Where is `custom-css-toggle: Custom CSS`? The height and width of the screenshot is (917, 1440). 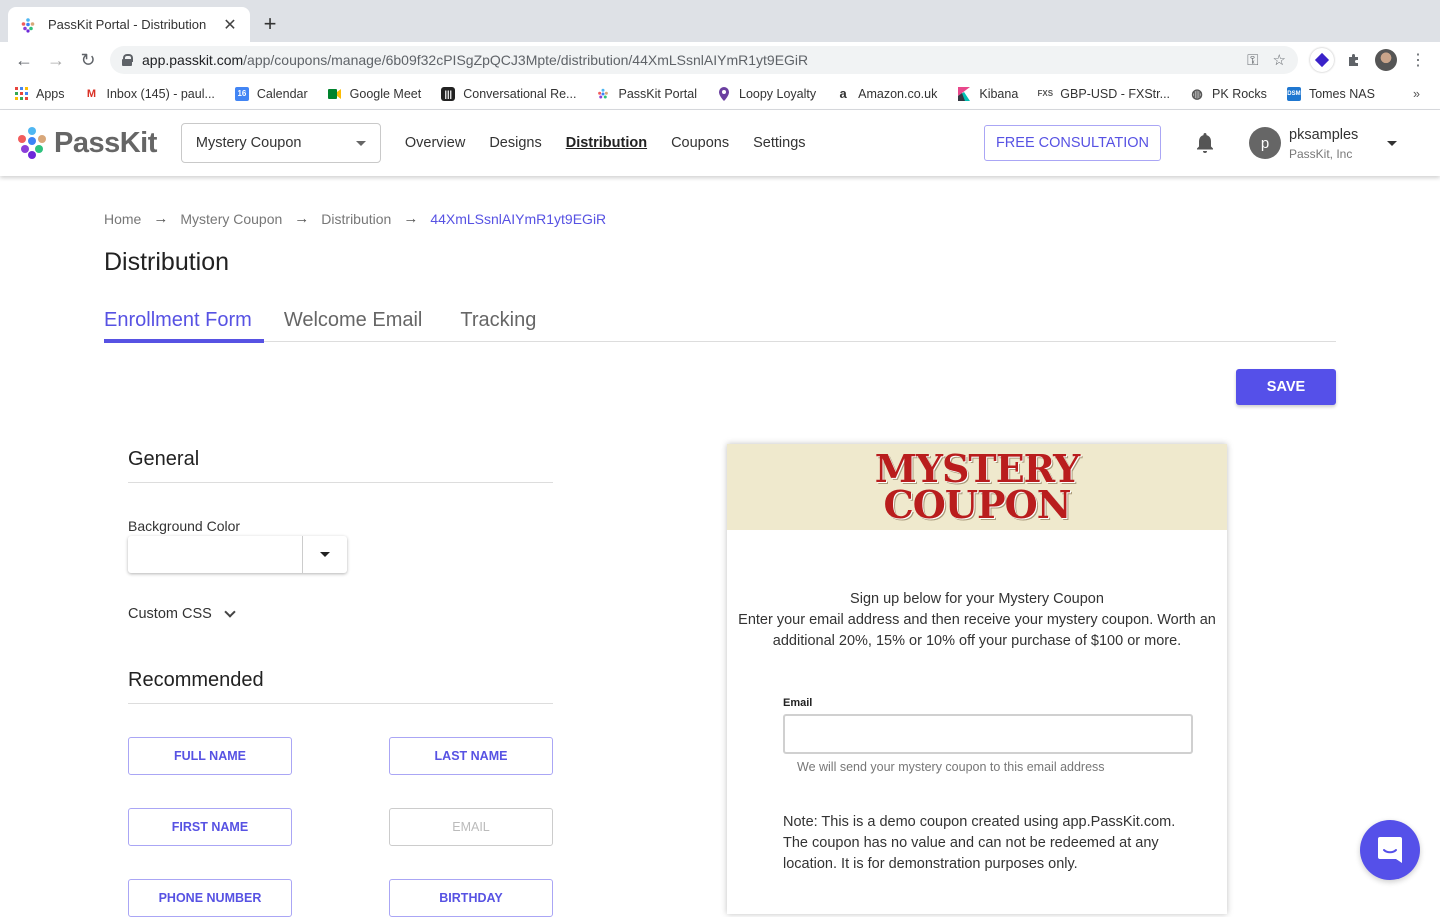 custom-css-toggle: Custom CSS is located at coordinates (182, 614).